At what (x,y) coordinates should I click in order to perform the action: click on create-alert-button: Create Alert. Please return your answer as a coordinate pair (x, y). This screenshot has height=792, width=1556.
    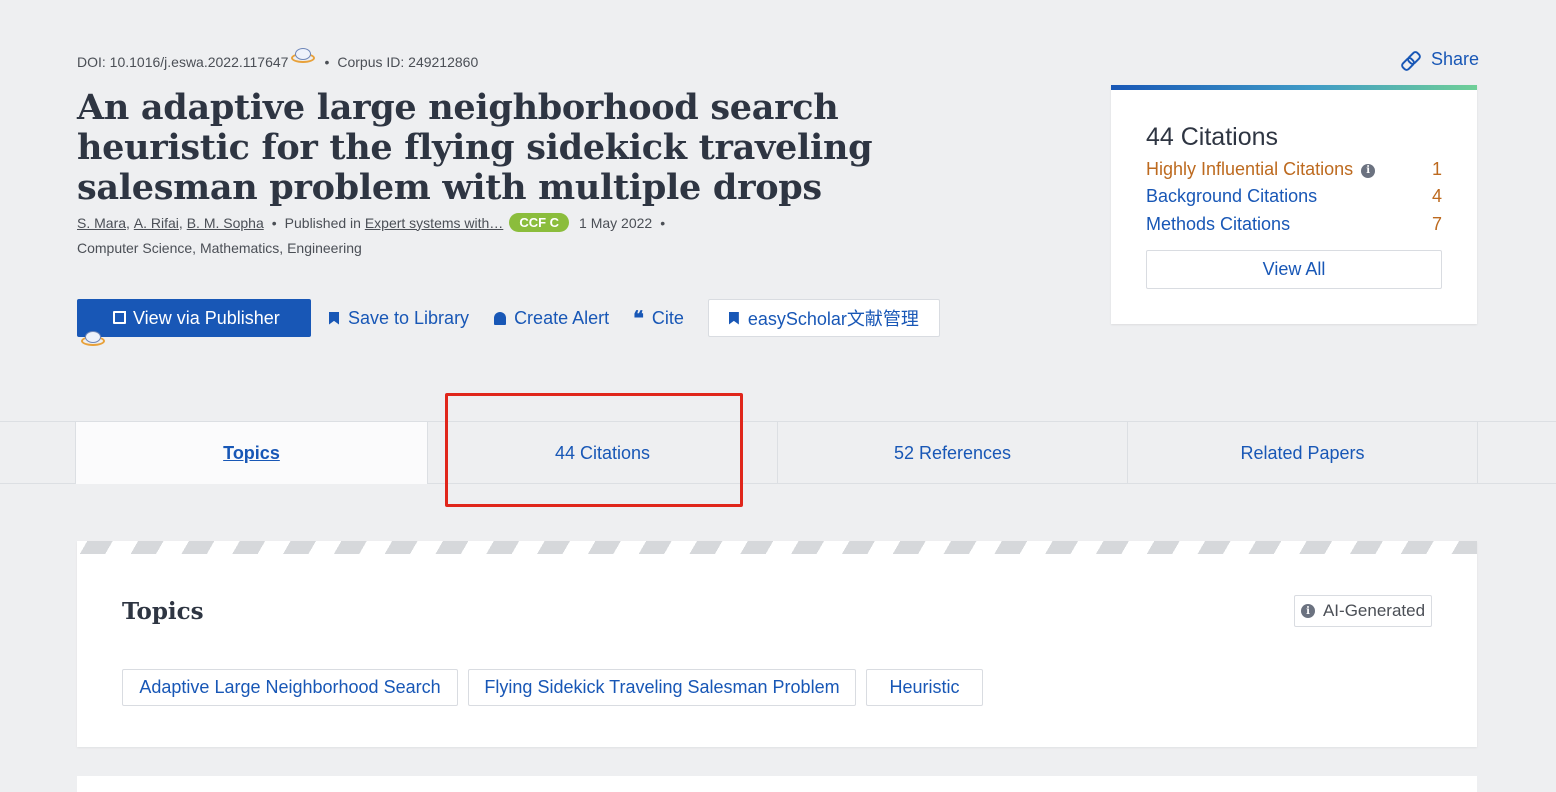
    Looking at the image, I should click on (551, 318).